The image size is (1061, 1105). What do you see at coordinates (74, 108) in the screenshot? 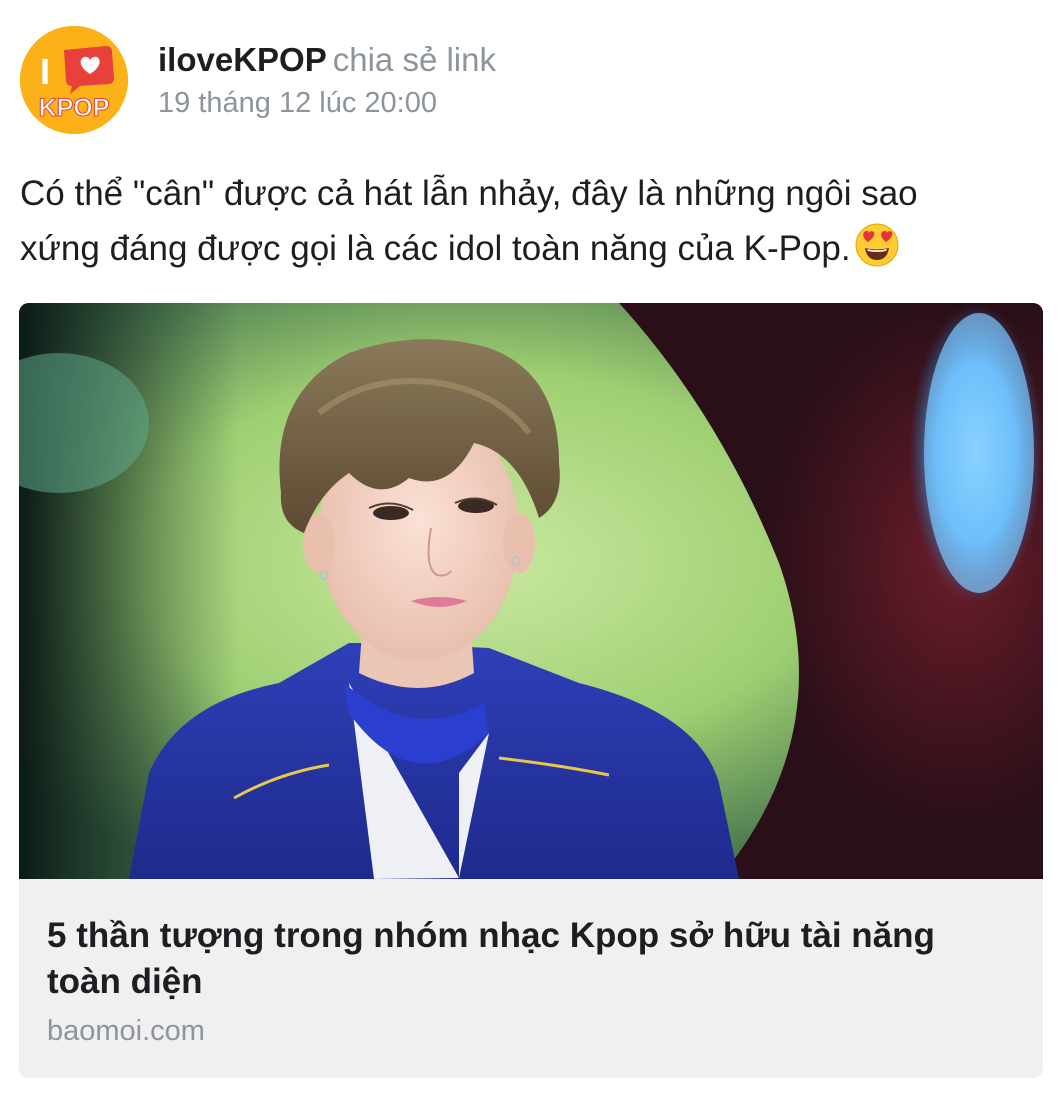
I see `logo-text: KPOP` at bounding box center [74, 108].